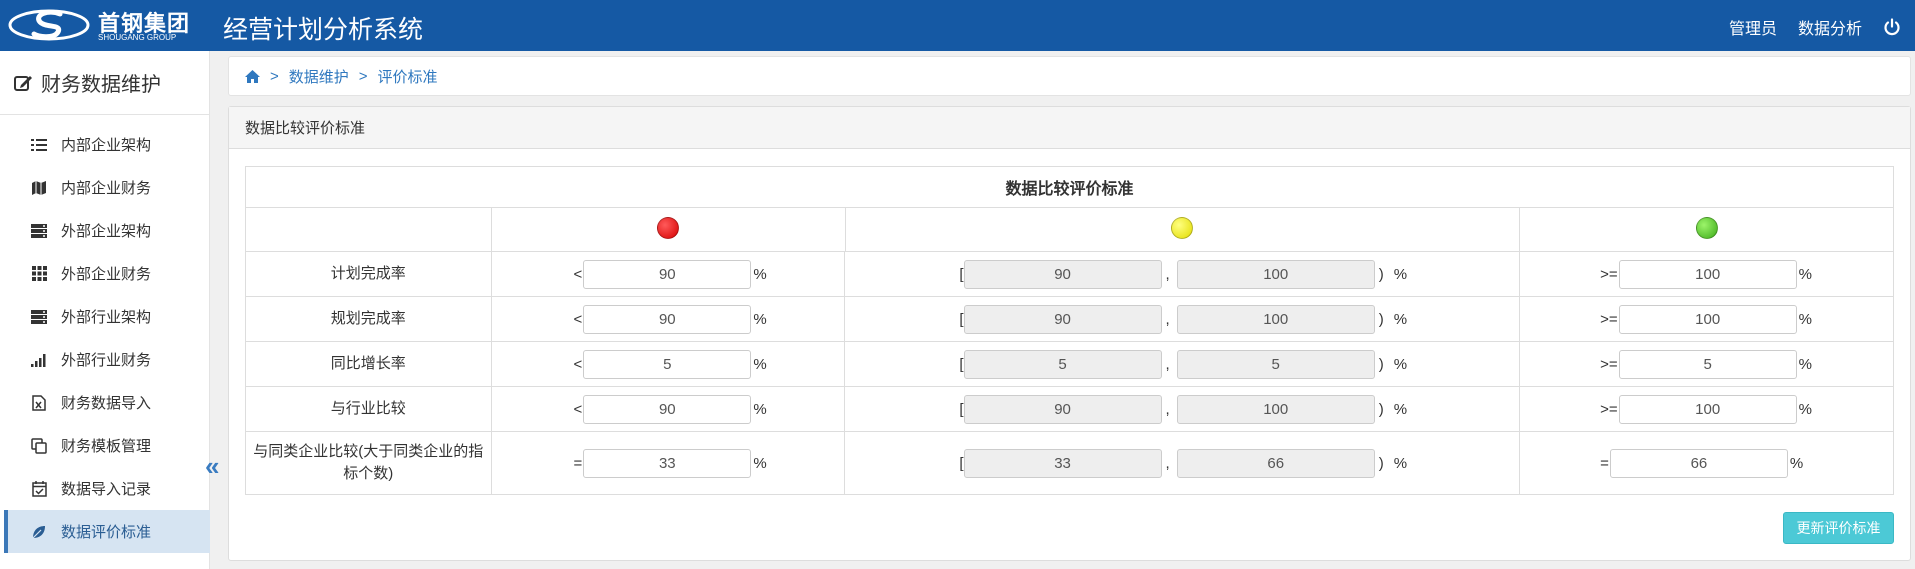  I want to click on sad-face-icon, so click(668, 227).